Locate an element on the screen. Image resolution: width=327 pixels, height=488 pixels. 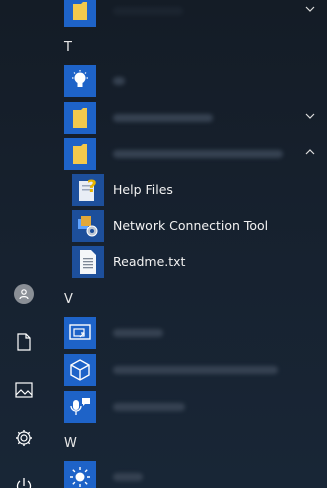
settings-button is located at coordinates (24, 438).